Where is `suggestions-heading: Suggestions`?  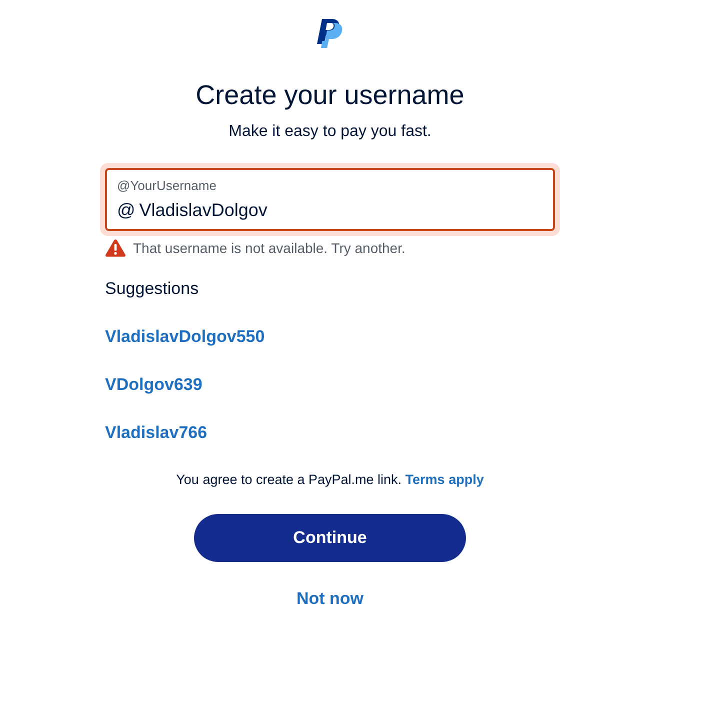 suggestions-heading: Suggestions is located at coordinates (152, 289).